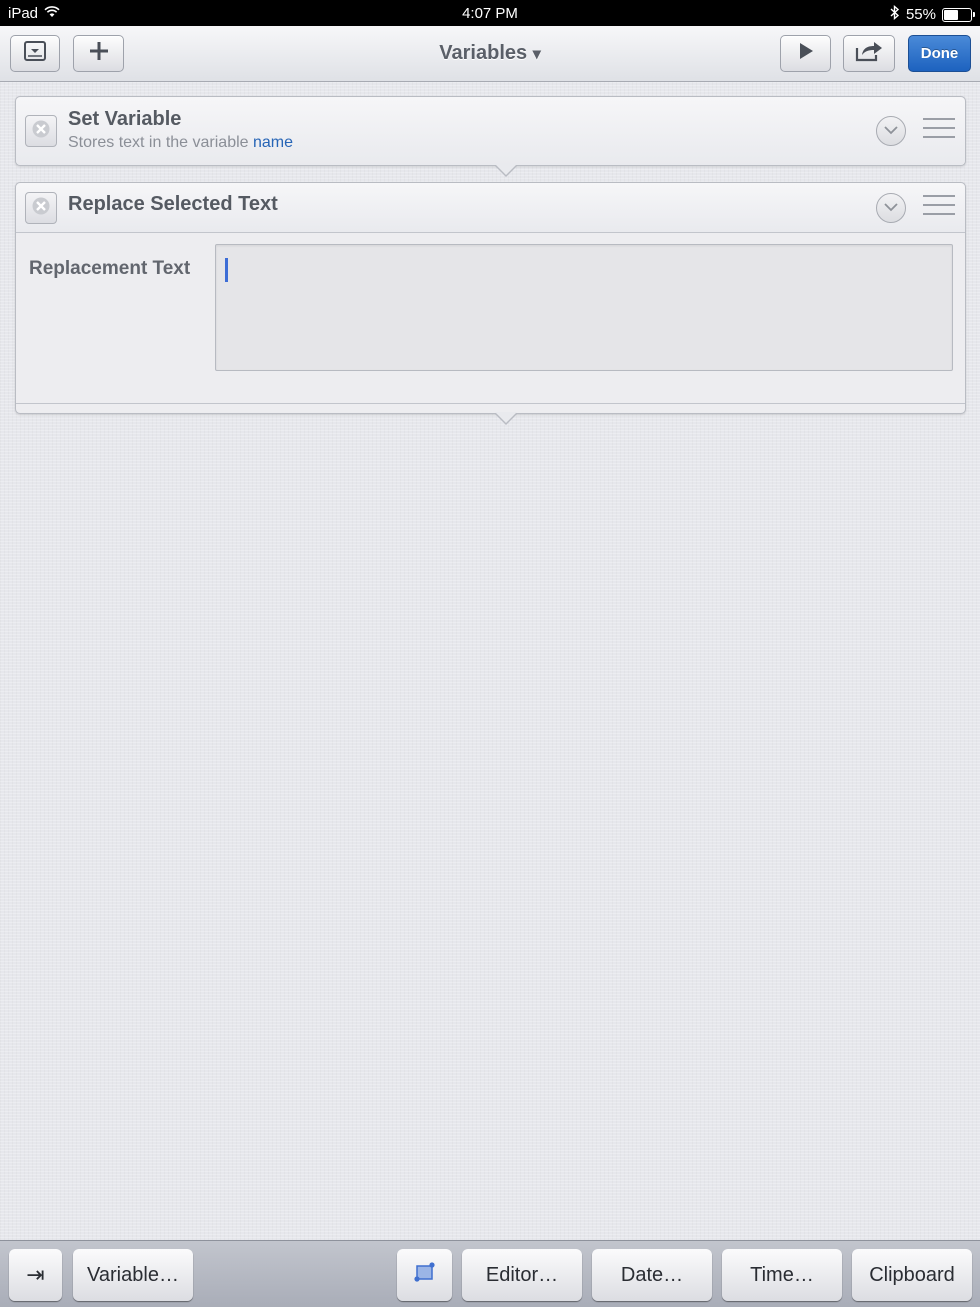 This screenshot has width=980, height=1307. Describe the element at coordinates (584, 307) in the screenshot. I see `replacement-text-field` at that location.